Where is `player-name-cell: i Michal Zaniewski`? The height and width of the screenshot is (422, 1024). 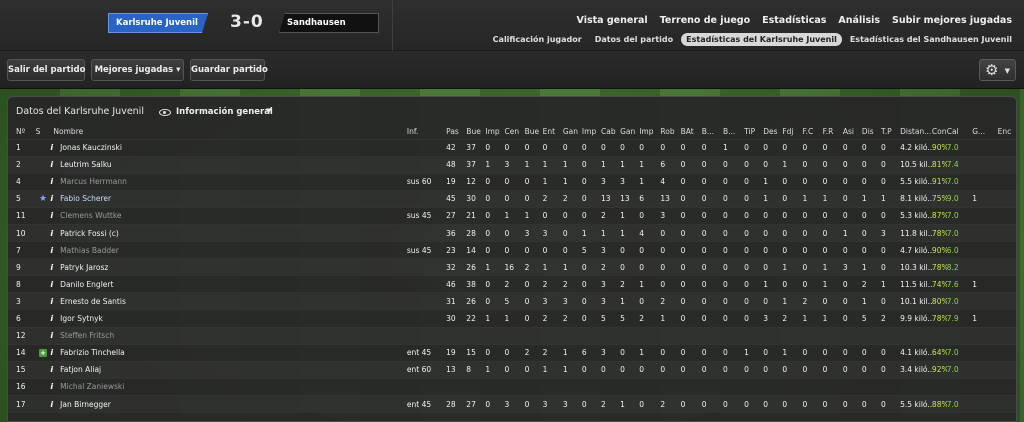 player-name-cell: i Michal Zaniewski is located at coordinates (228, 386).